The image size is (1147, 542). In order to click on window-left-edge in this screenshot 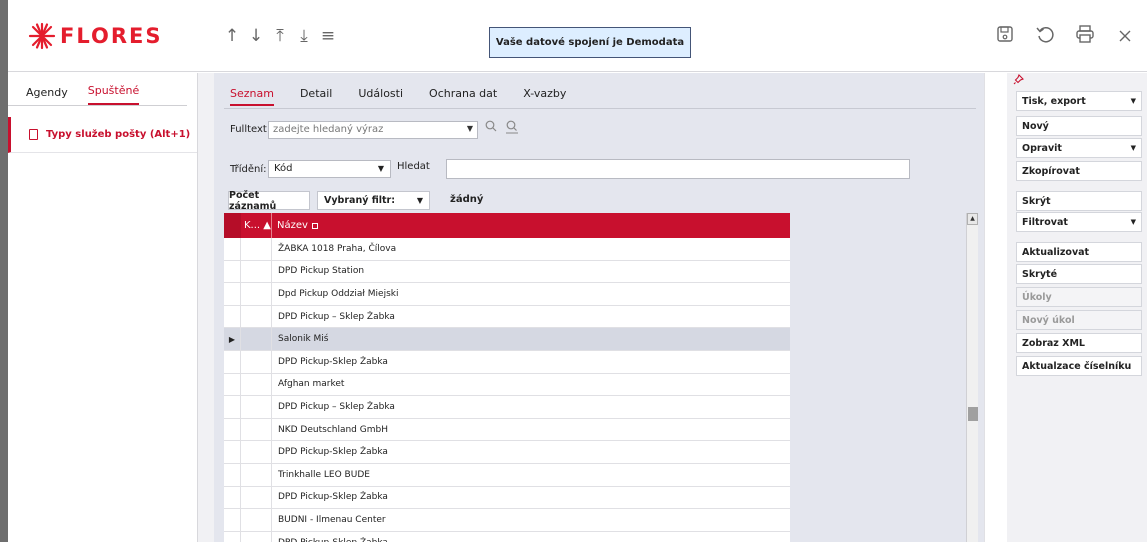, I will do `click(4, 271)`.